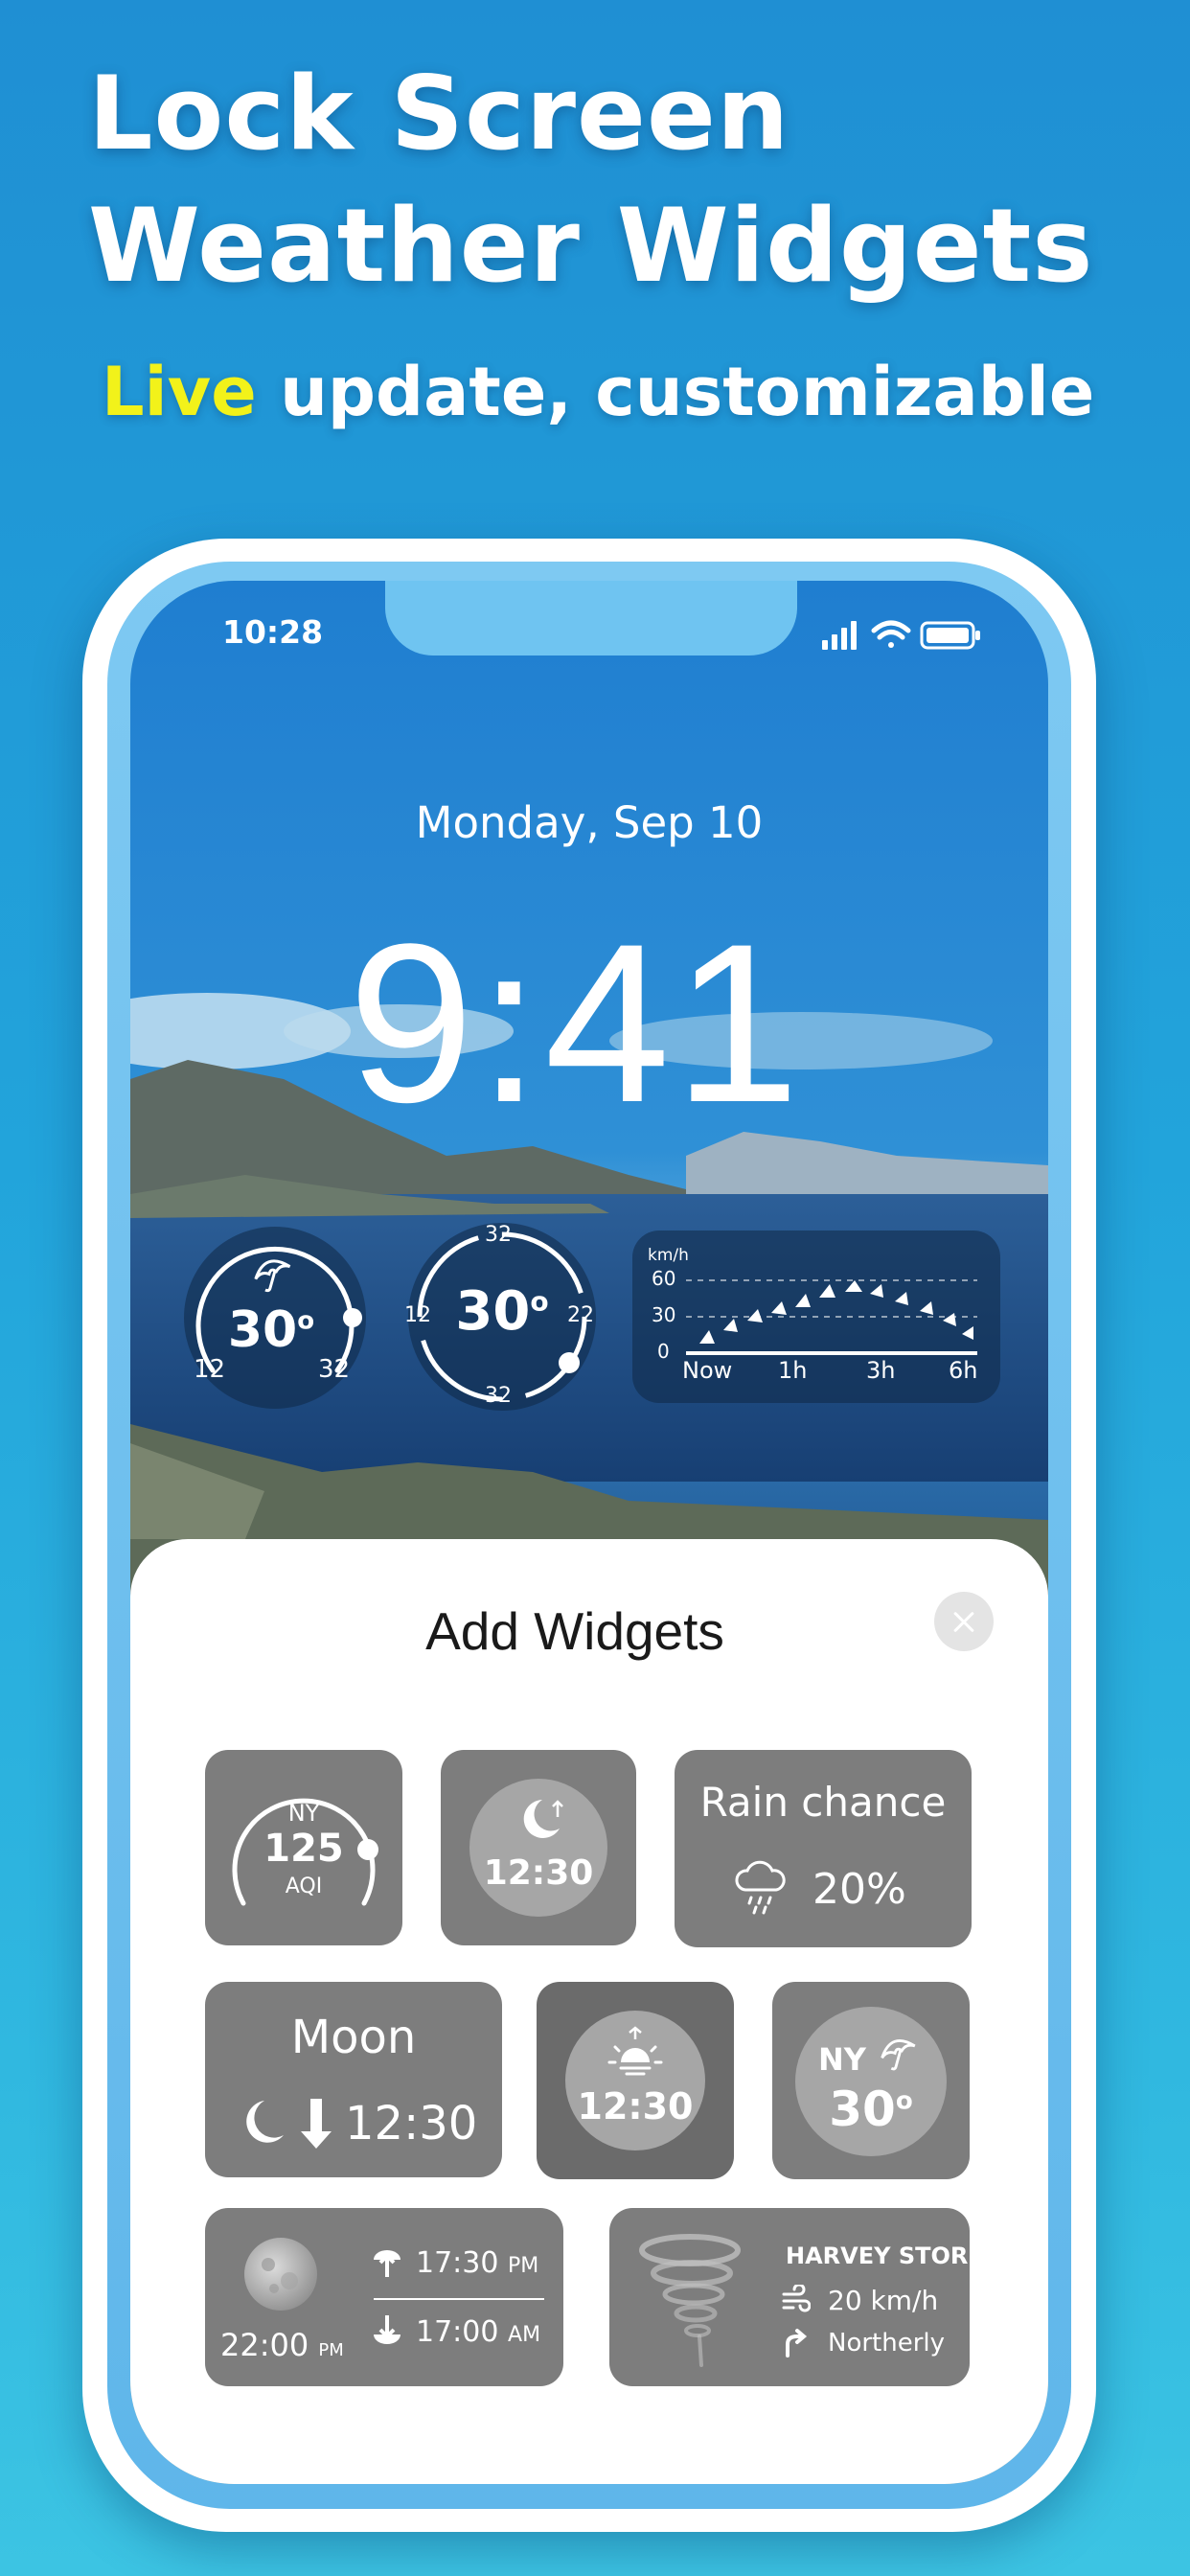  I want to click on moon-phase-divider, so click(459, 2299).